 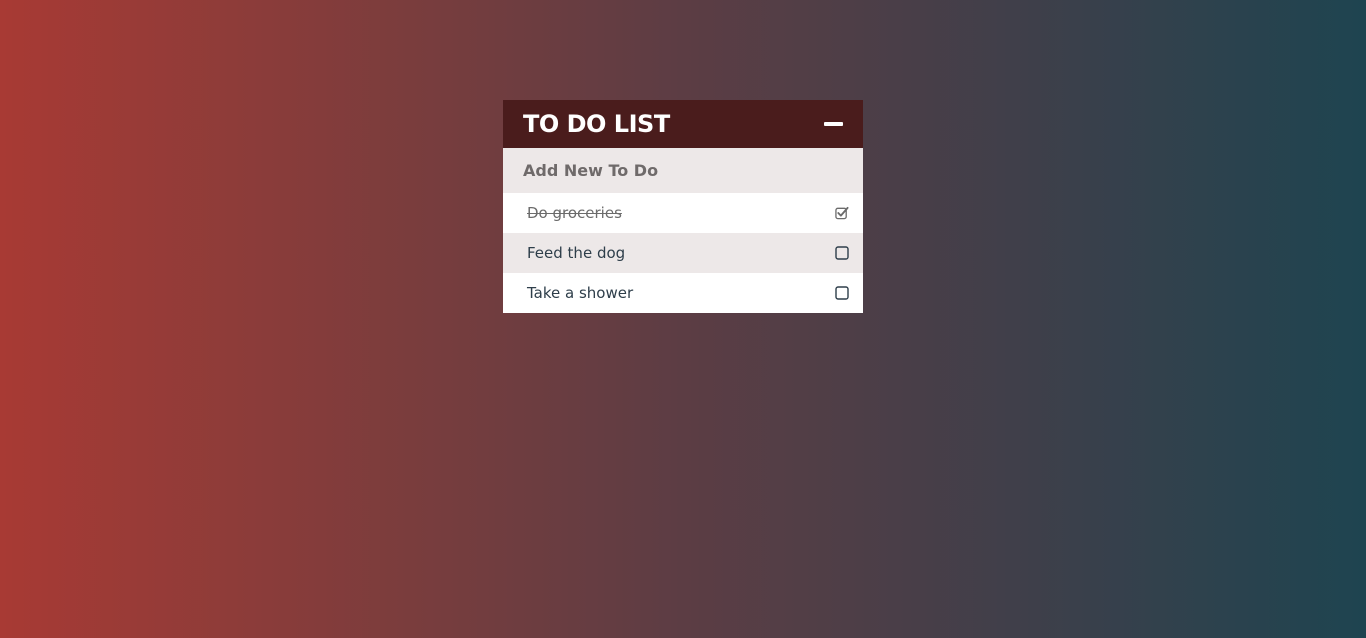 What do you see at coordinates (683, 170) in the screenshot?
I see `add-todo-input` at bounding box center [683, 170].